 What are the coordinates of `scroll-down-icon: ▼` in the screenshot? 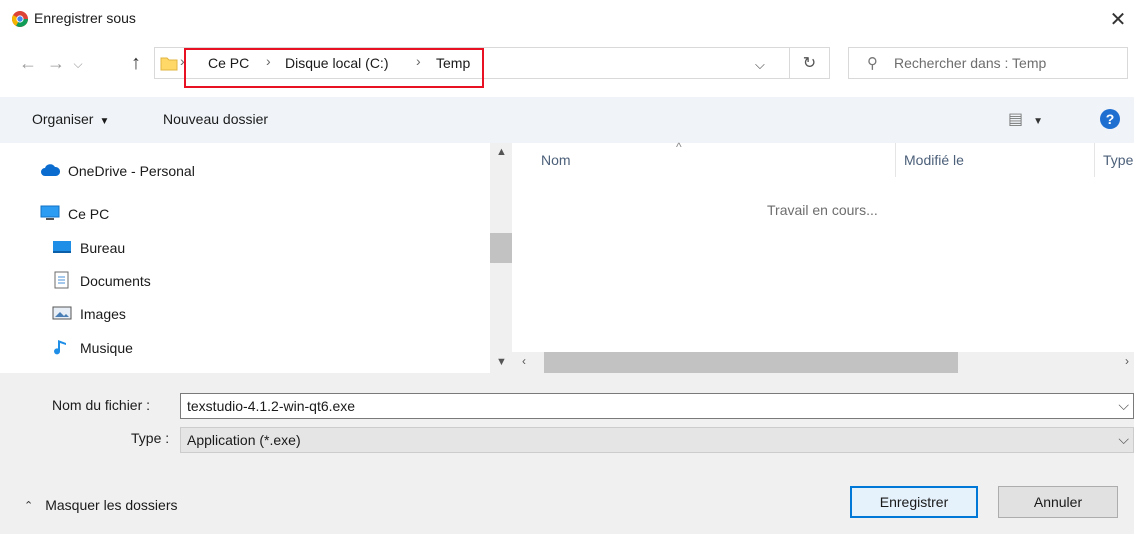 It's located at (501, 362).